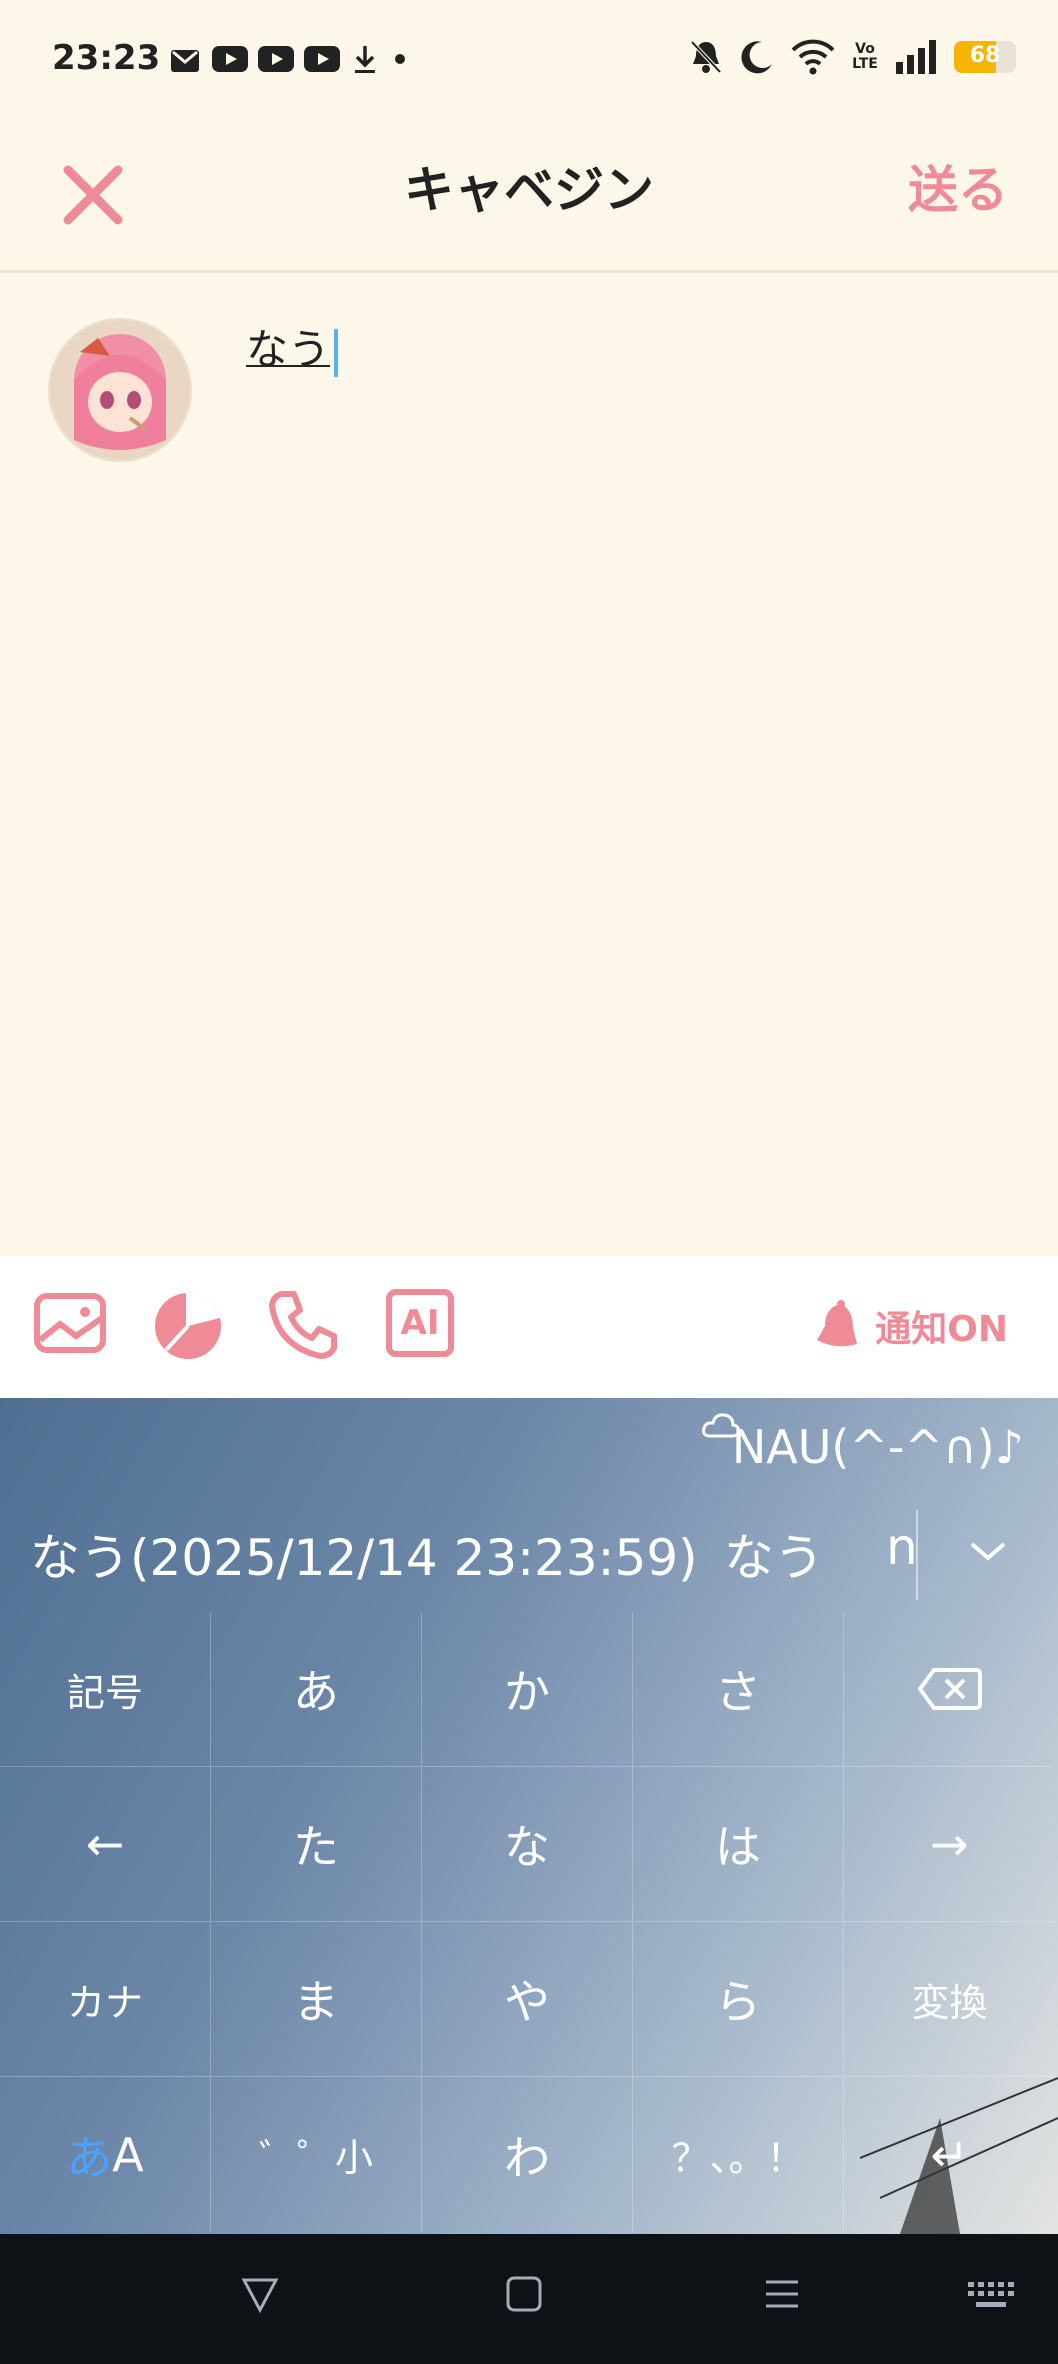  I want to click on key-na: な, so click(527, 1844).